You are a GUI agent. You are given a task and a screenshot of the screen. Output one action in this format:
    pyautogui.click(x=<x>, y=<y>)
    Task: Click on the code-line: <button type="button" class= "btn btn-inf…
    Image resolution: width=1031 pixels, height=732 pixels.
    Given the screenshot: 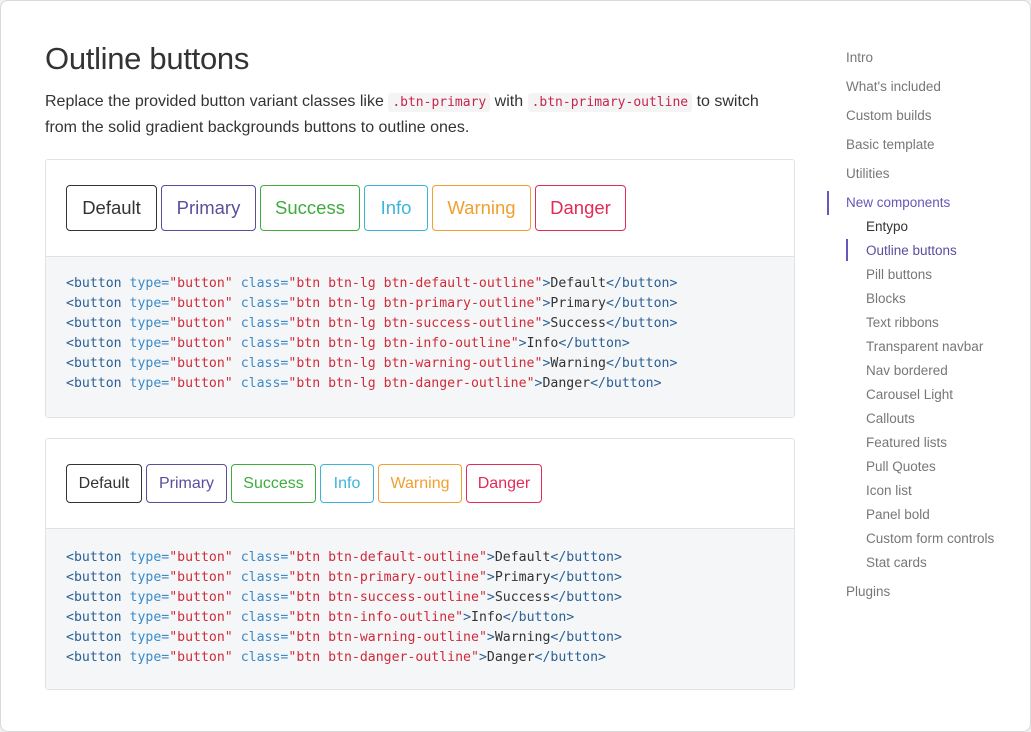 What is the action you would take?
    pyautogui.click(x=420, y=618)
    